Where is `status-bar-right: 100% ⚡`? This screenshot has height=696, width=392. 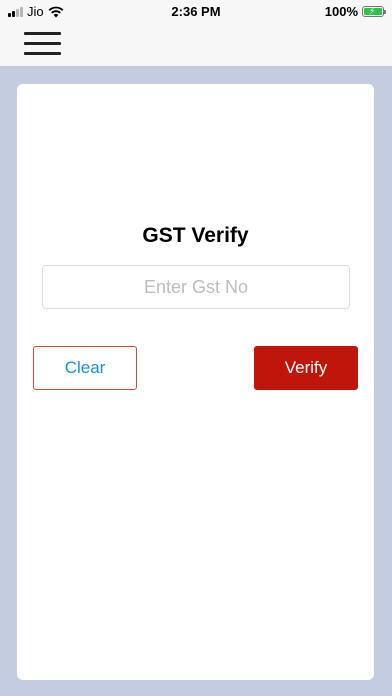
status-bar-right: 100% ⚡ is located at coordinates (355, 11).